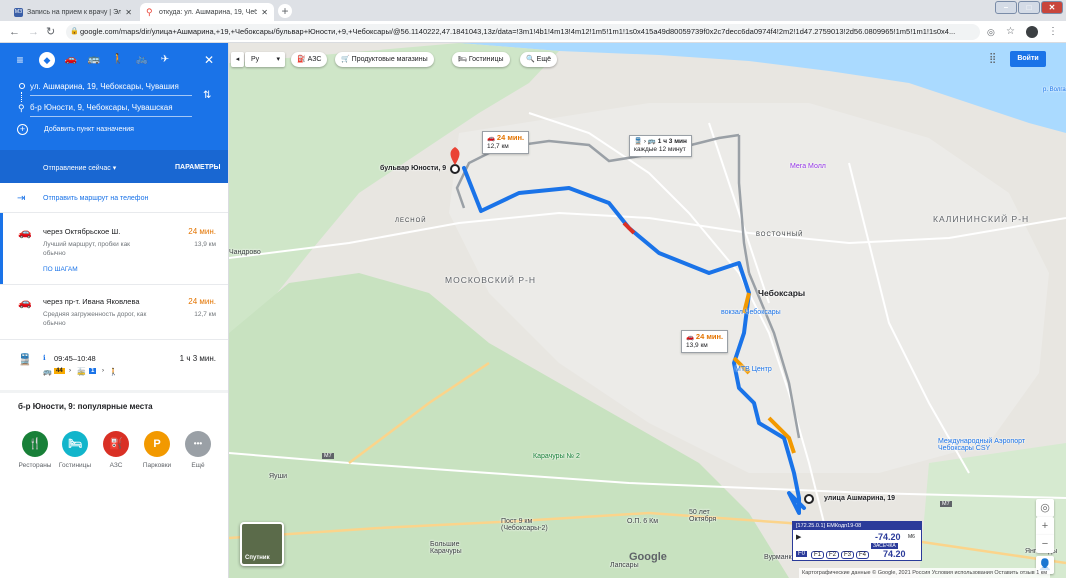  I want to click on train-icon: 🚆, so click(25, 360).